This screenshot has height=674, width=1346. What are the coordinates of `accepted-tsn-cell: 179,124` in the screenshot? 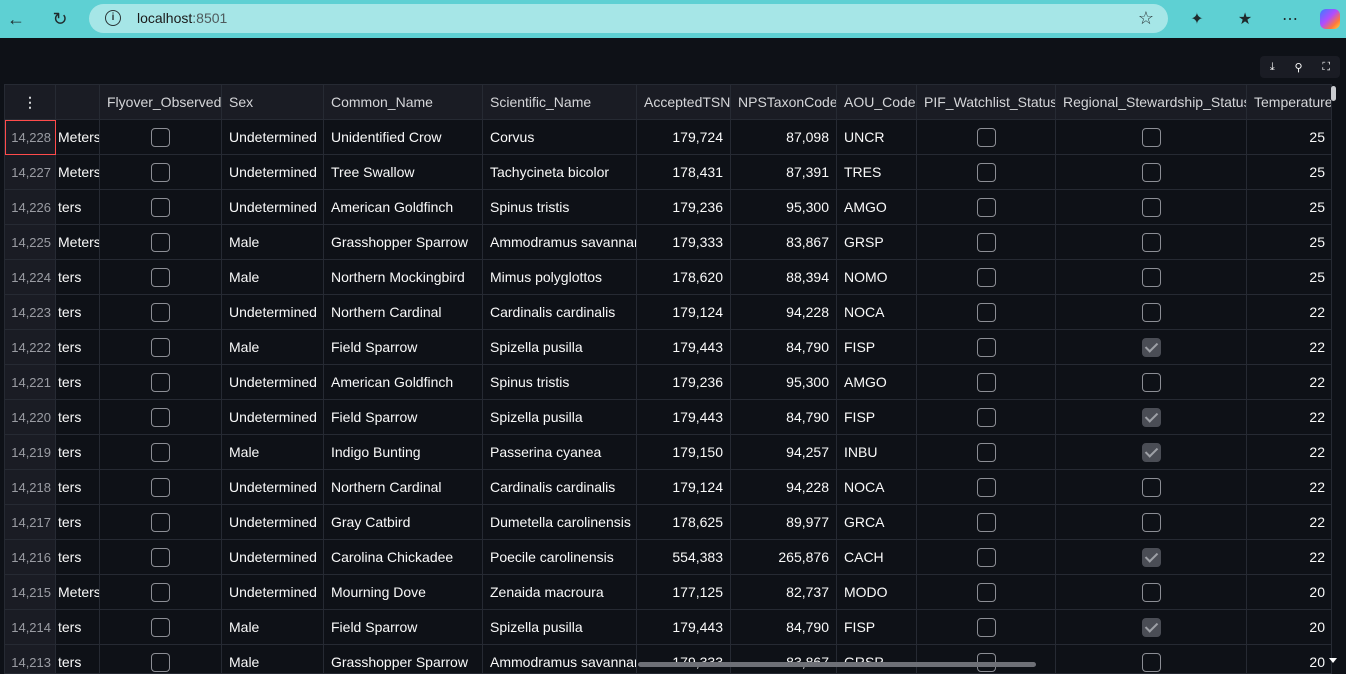 It's located at (684, 312).